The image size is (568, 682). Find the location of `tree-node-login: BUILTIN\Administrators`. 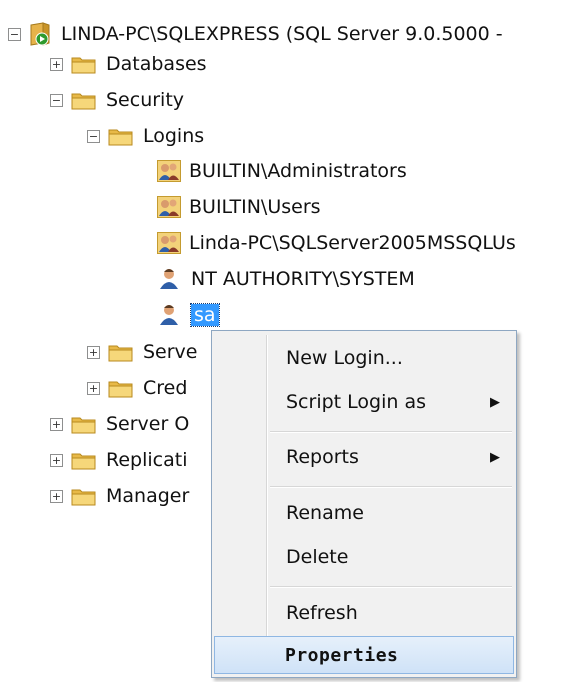

tree-node-login: BUILTIN\Administrators is located at coordinates (282, 171).